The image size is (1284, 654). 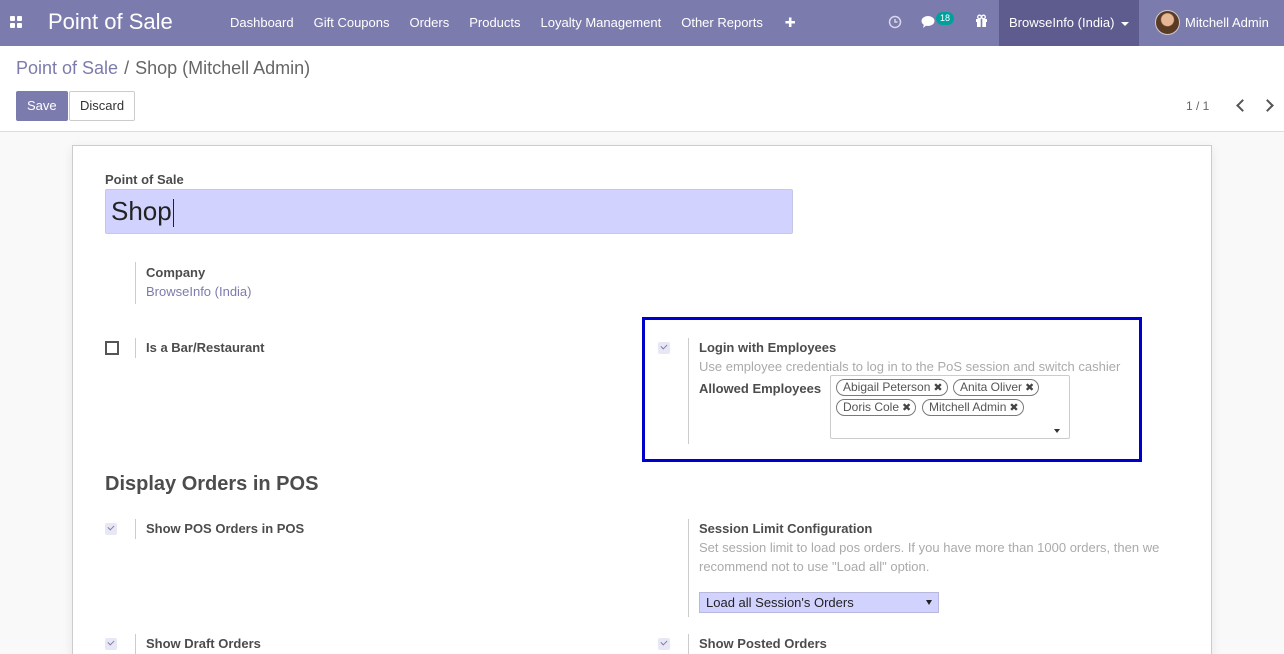 I want to click on show-pos-orders-label: Show POS Orders in POS, so click(x=225, y=528).